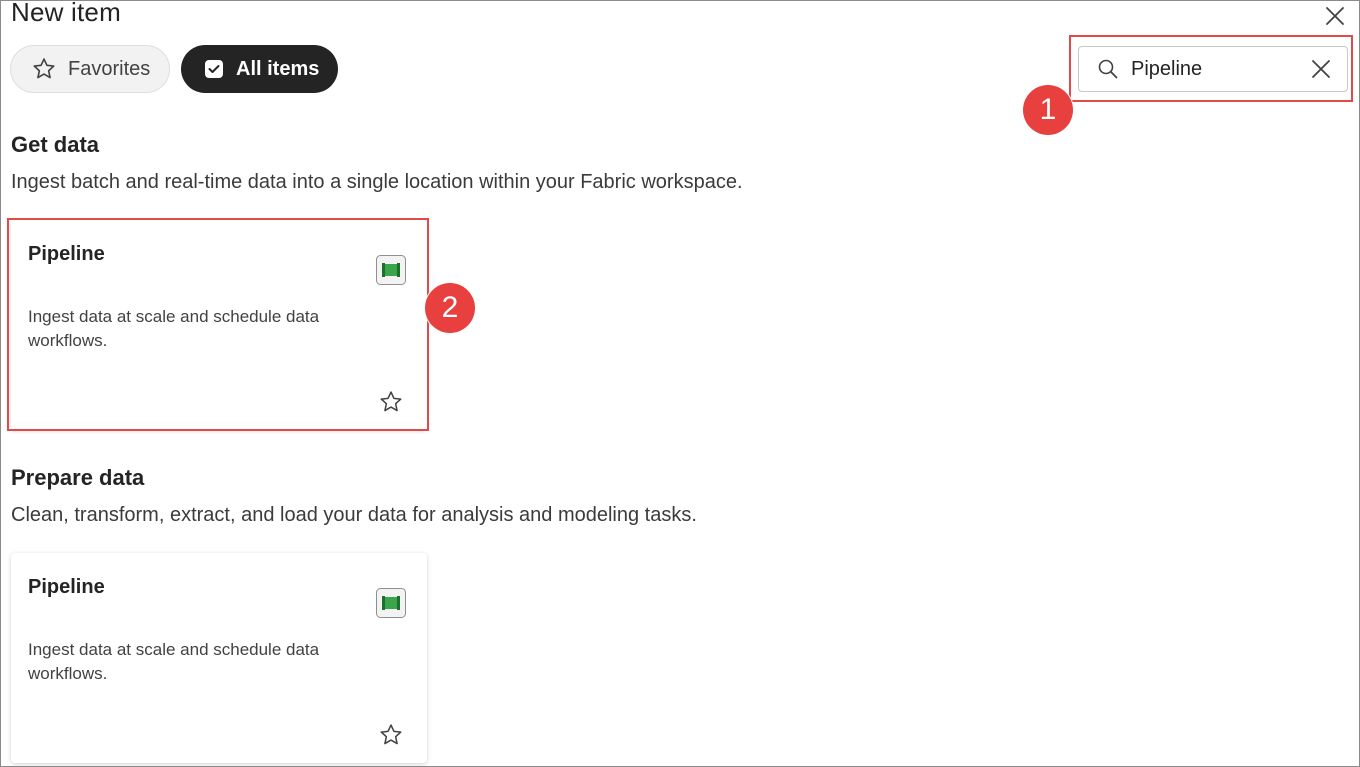 The image size is (1360, 767). Describe the element at coordinates (109, 68) in the screenshot. I see `favorites-label: Favorites` at that location.